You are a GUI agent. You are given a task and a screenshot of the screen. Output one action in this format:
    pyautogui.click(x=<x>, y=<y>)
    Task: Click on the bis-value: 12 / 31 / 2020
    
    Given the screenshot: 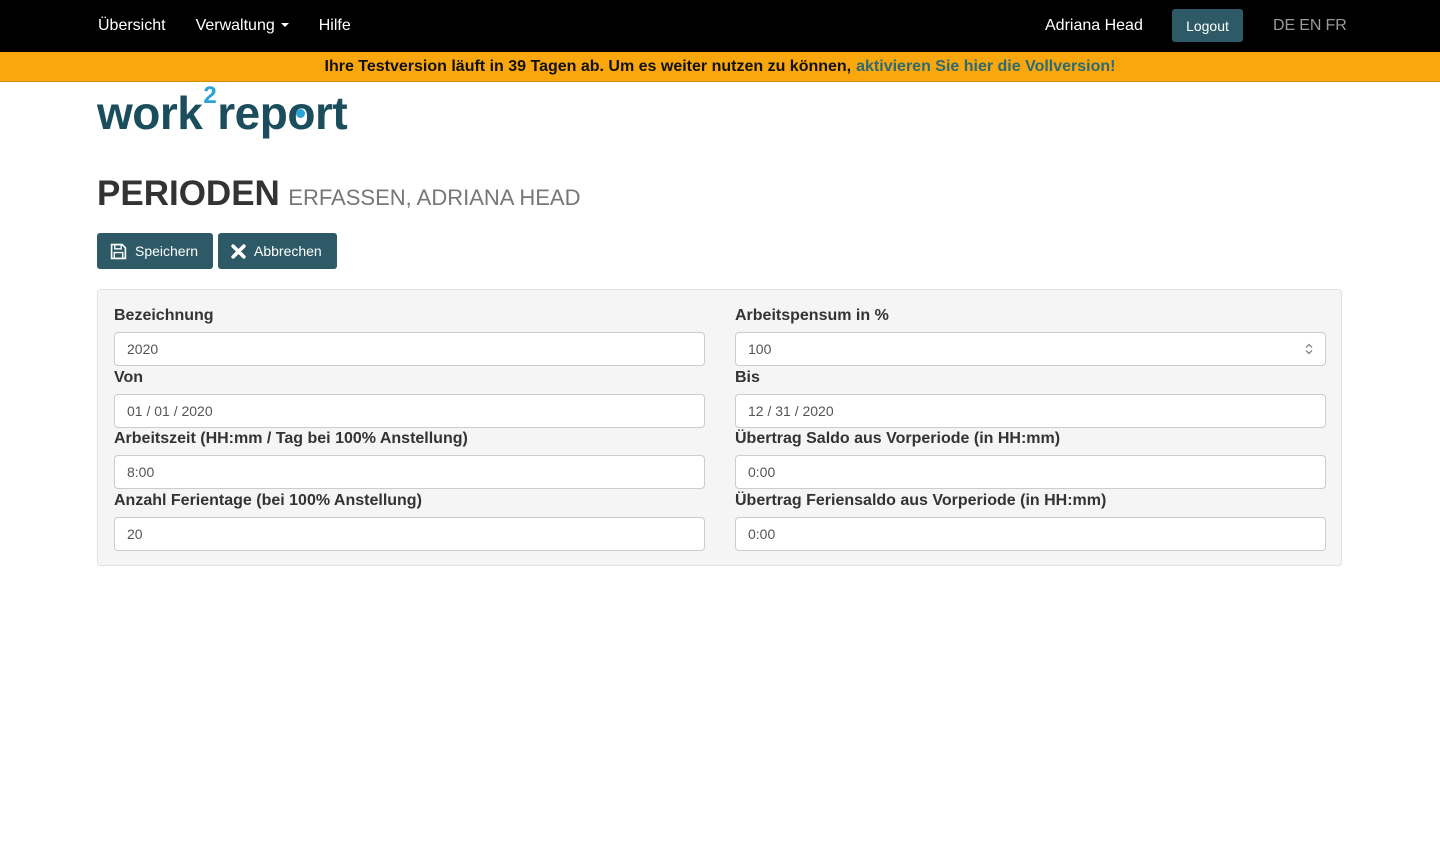 What is the action you would take?
    pyautogui.click(x=791, y=411)
    